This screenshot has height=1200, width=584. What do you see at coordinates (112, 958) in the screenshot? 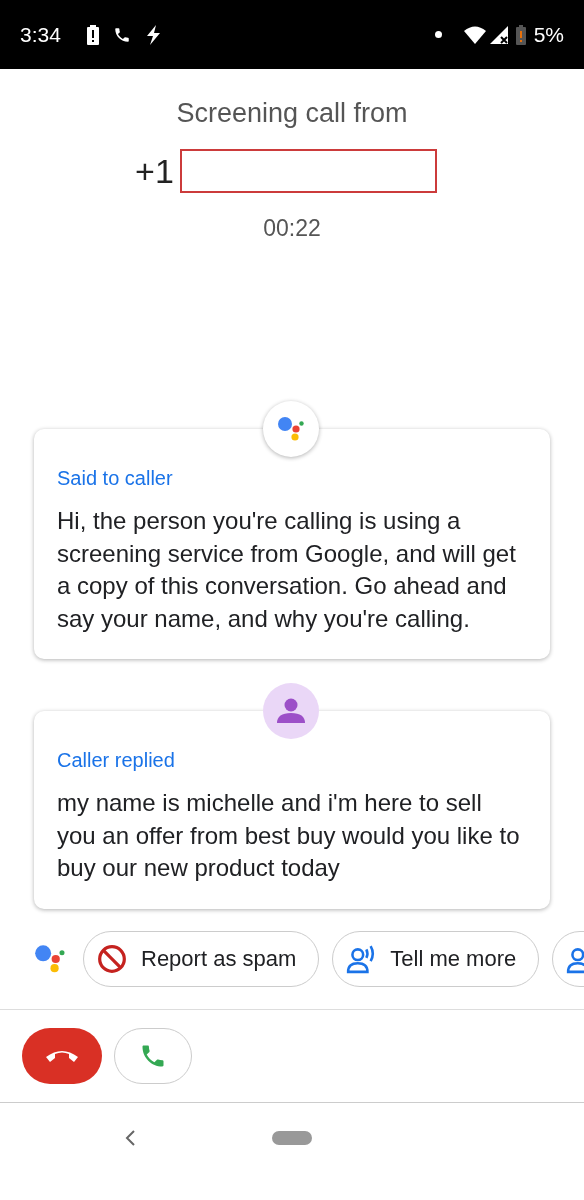
I see `block-icon` at bounding box center [112, 958].